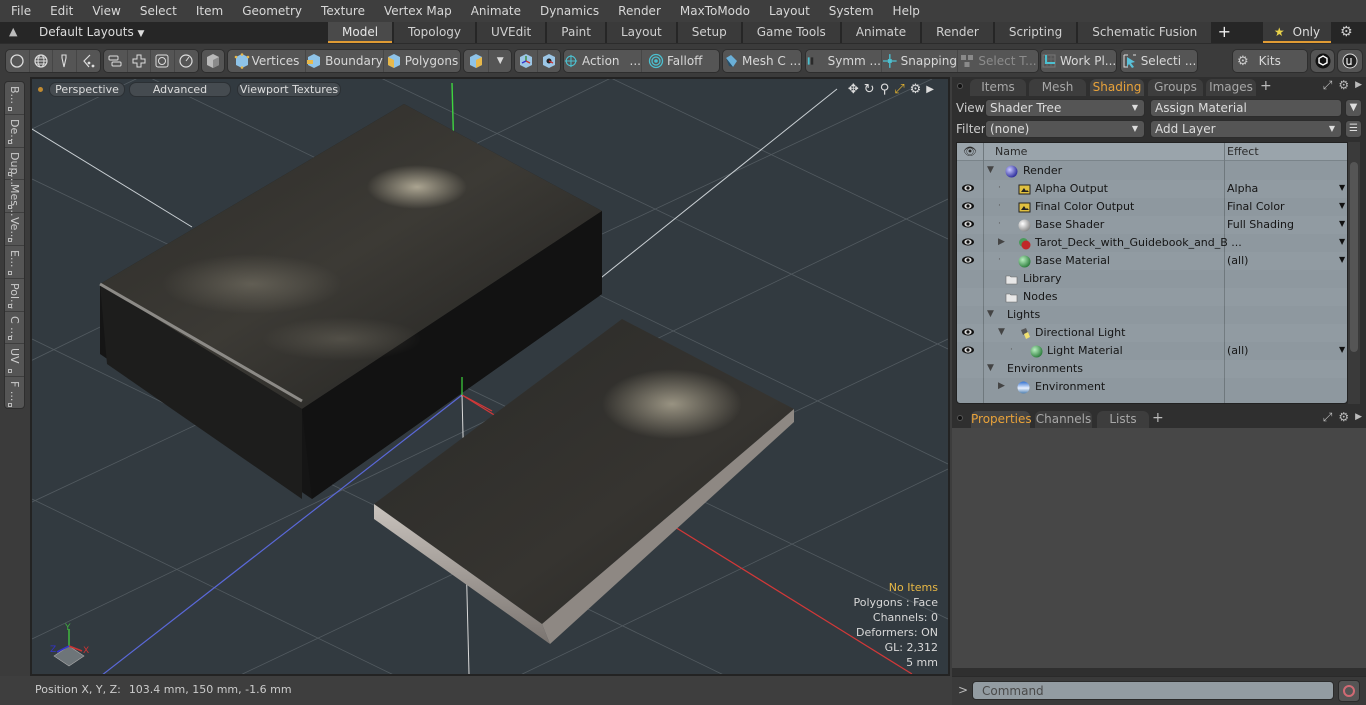 Image resolution: width=1366 pixels, height=705 pixels. I want to click on tab-mesh-ops: Mesh Ops, so click(1057, 95).